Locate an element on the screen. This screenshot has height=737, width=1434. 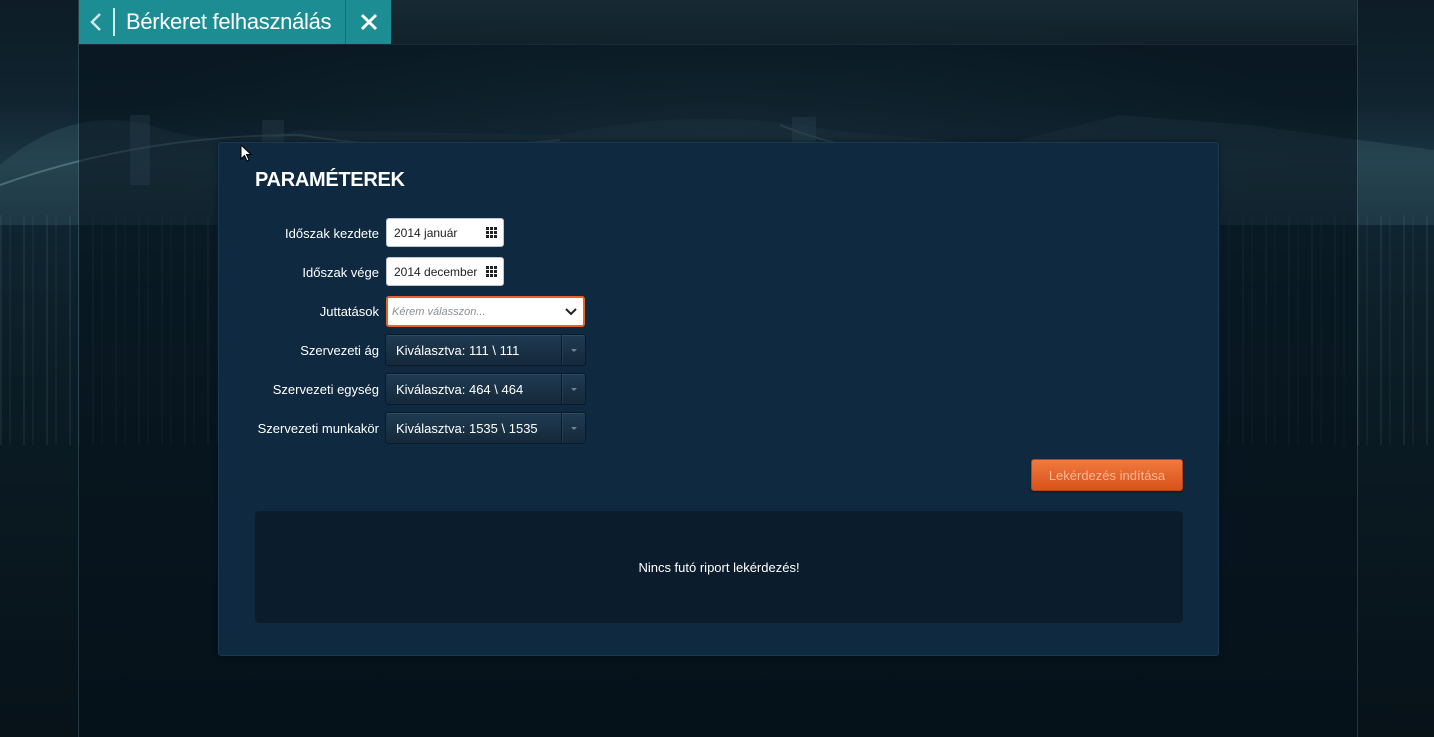
period-end-label: Időszak vége is located at coordinates (340, 272).